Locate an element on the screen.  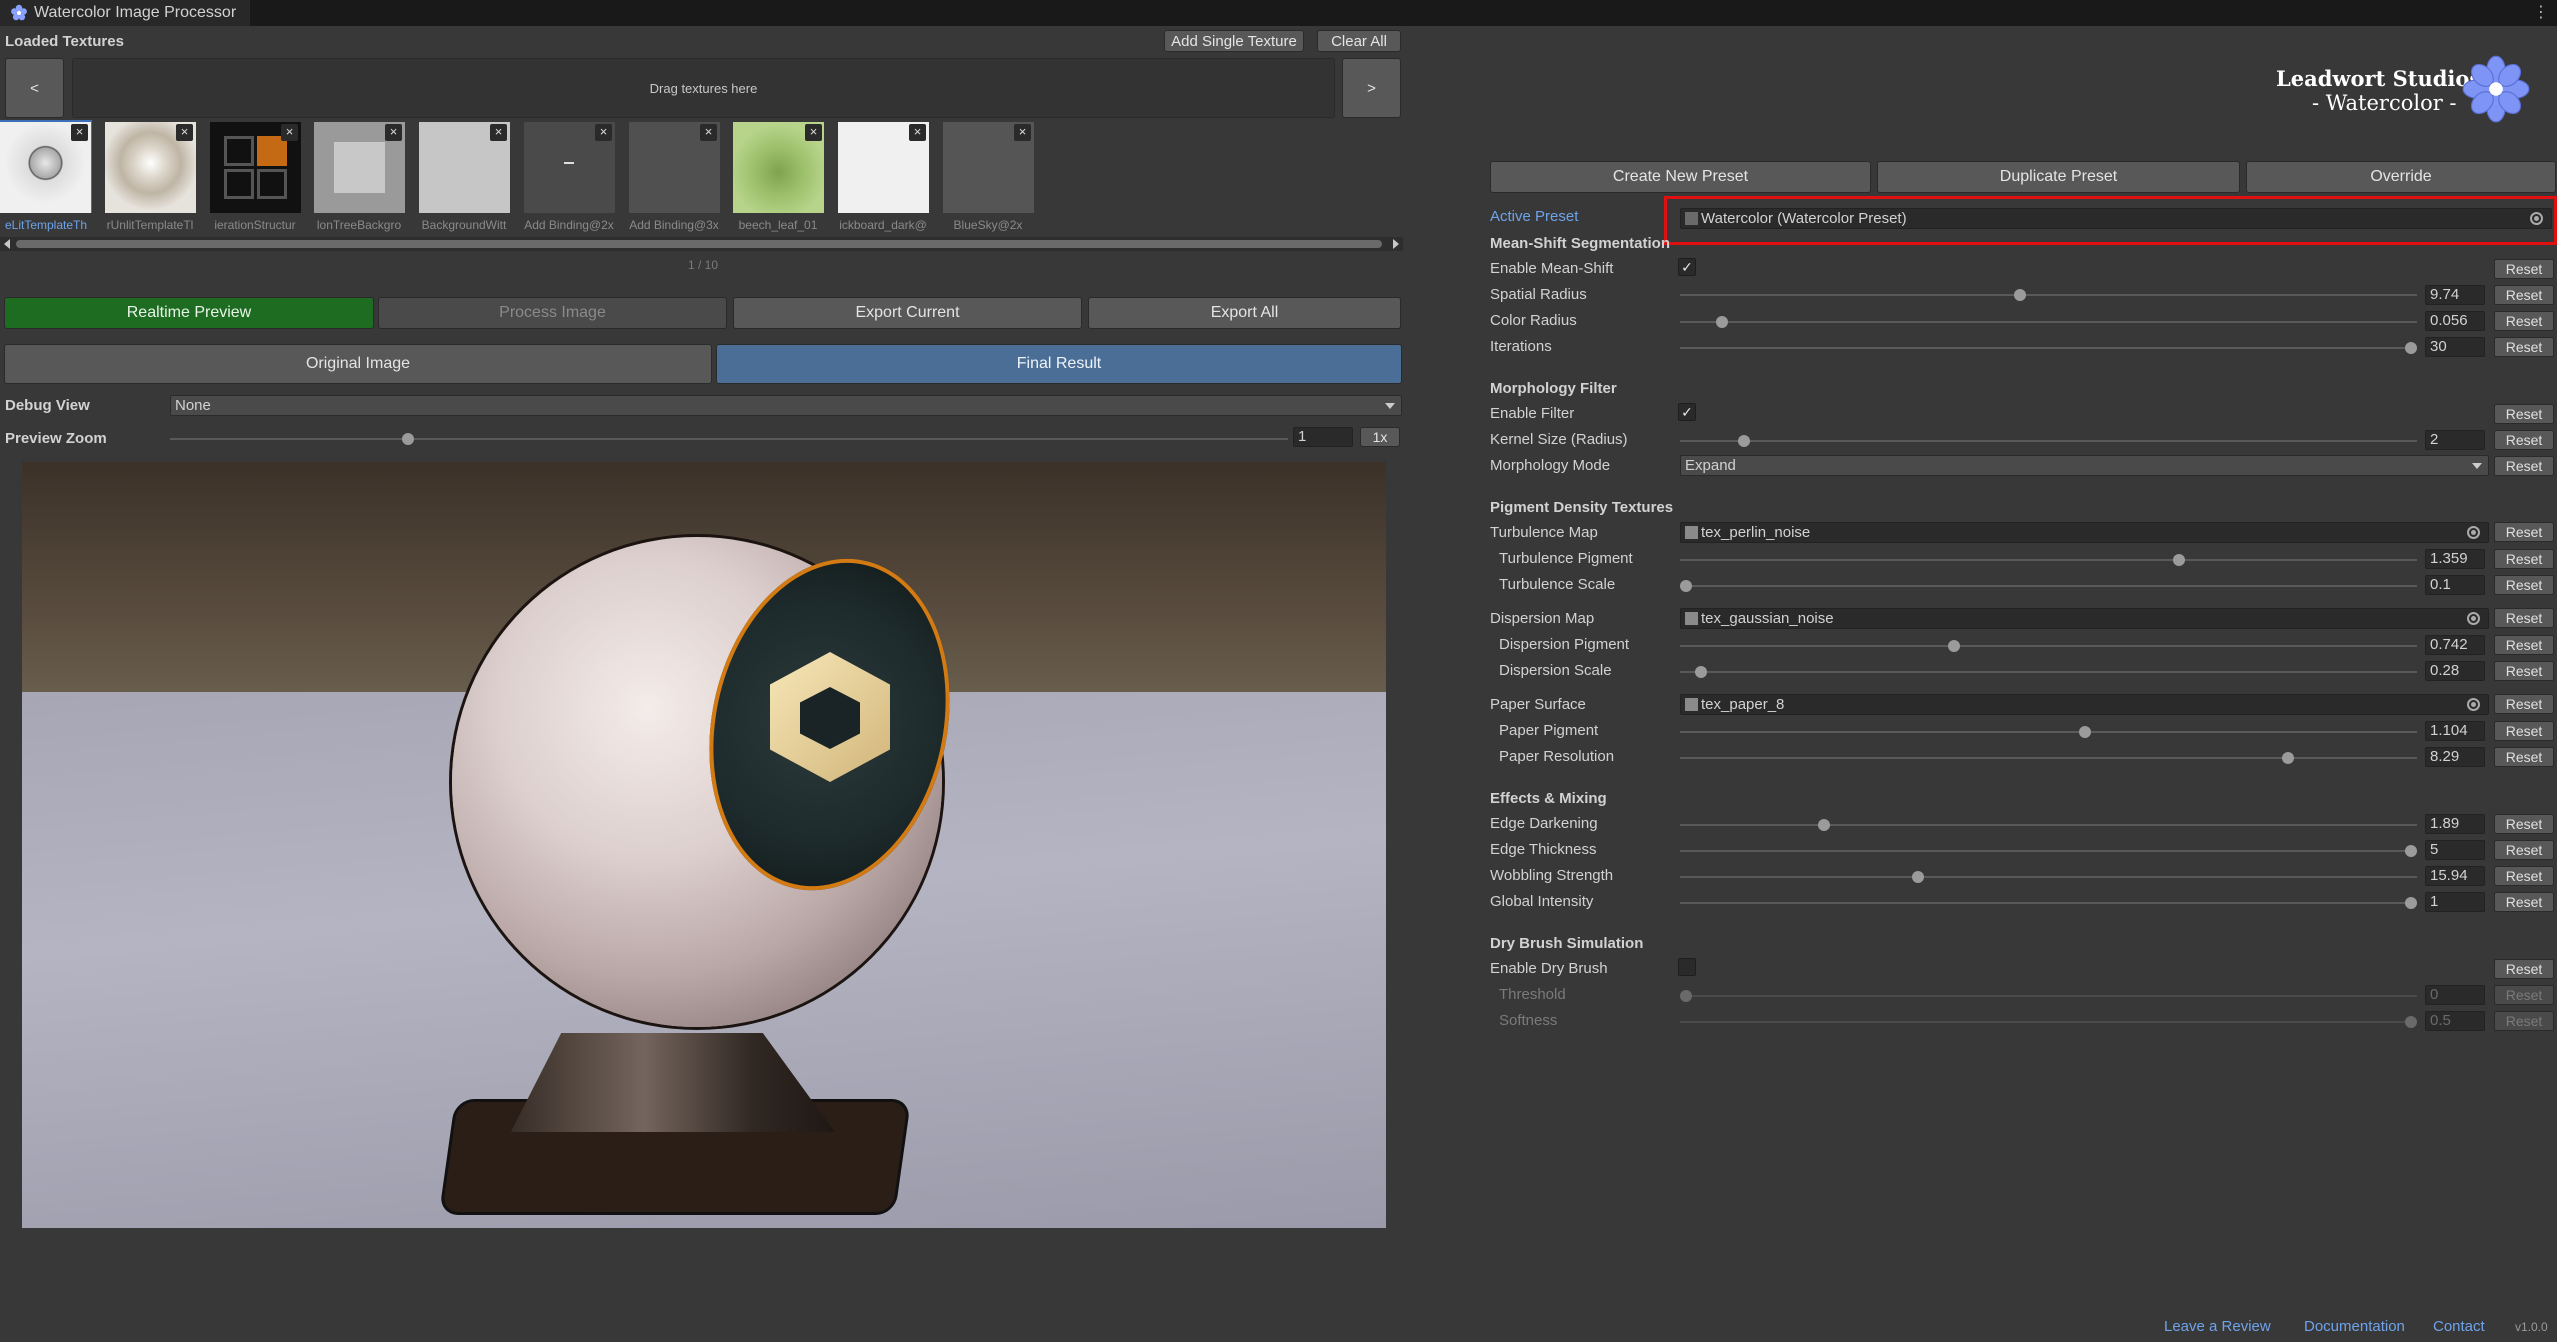
threshold-slider is located at coordinates (2048, 996).